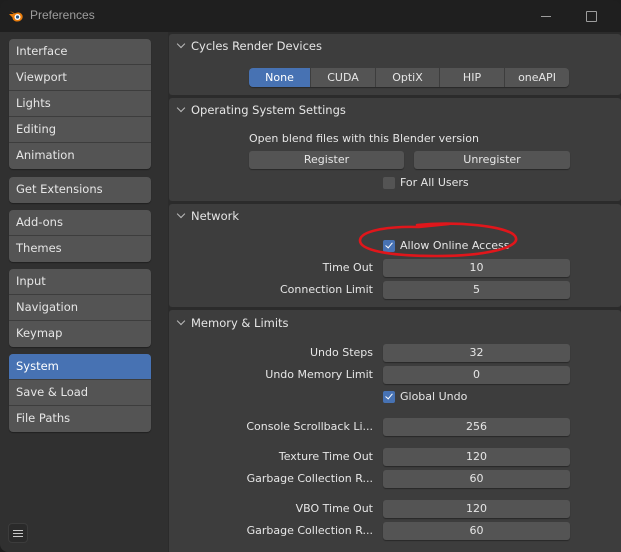  I want to click on sidebar-item-system: System, so click(80, 367).